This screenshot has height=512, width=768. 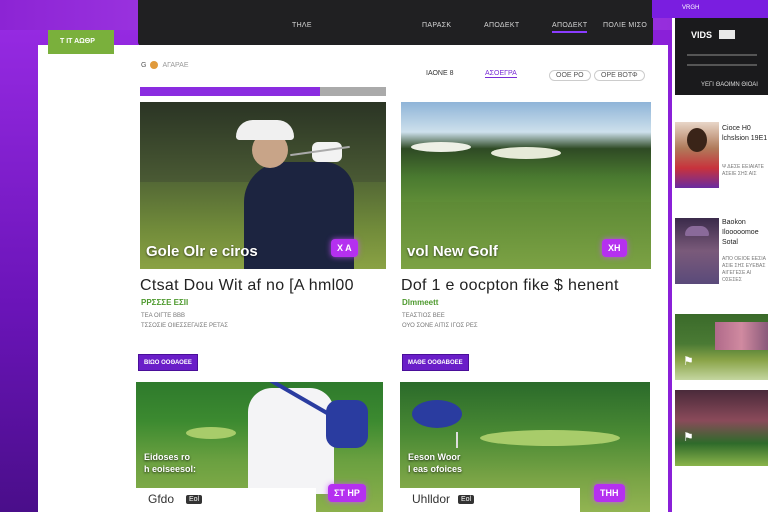 I want to click on card-1-kicker: ΡΡΣΣΣΕ ΕΣΙΙ, so click(x=165, y=302).